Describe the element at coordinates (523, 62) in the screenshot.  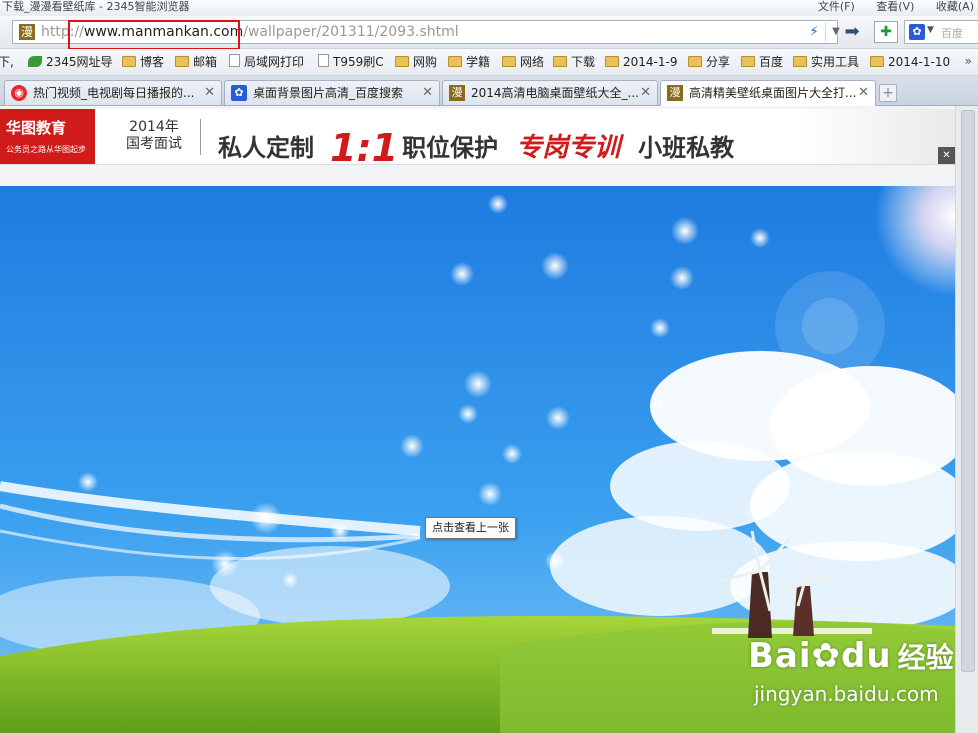
I see `fav-item-network: 网络` at that location.